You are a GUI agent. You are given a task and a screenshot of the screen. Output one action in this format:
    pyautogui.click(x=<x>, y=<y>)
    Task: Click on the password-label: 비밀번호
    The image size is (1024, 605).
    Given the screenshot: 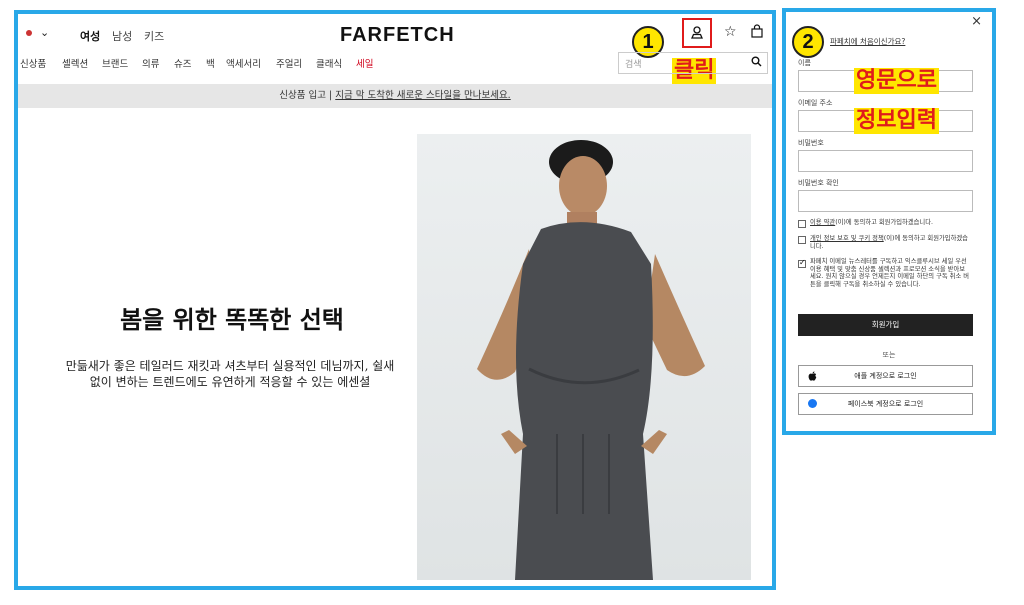 What is the action you would take?
    pyautogui.click(x=811, y=143)
    